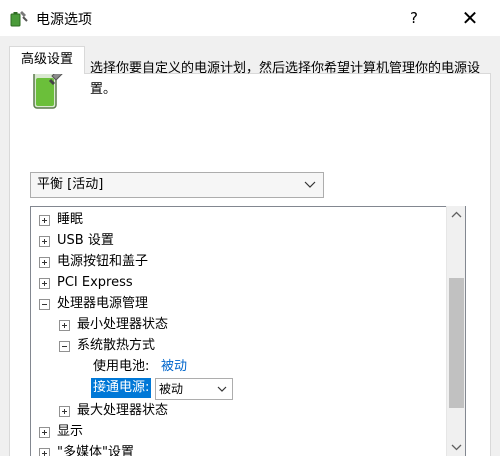 This screenshot has width=500, height=456. I want to click on scroll-thumb, so click(456, 343).